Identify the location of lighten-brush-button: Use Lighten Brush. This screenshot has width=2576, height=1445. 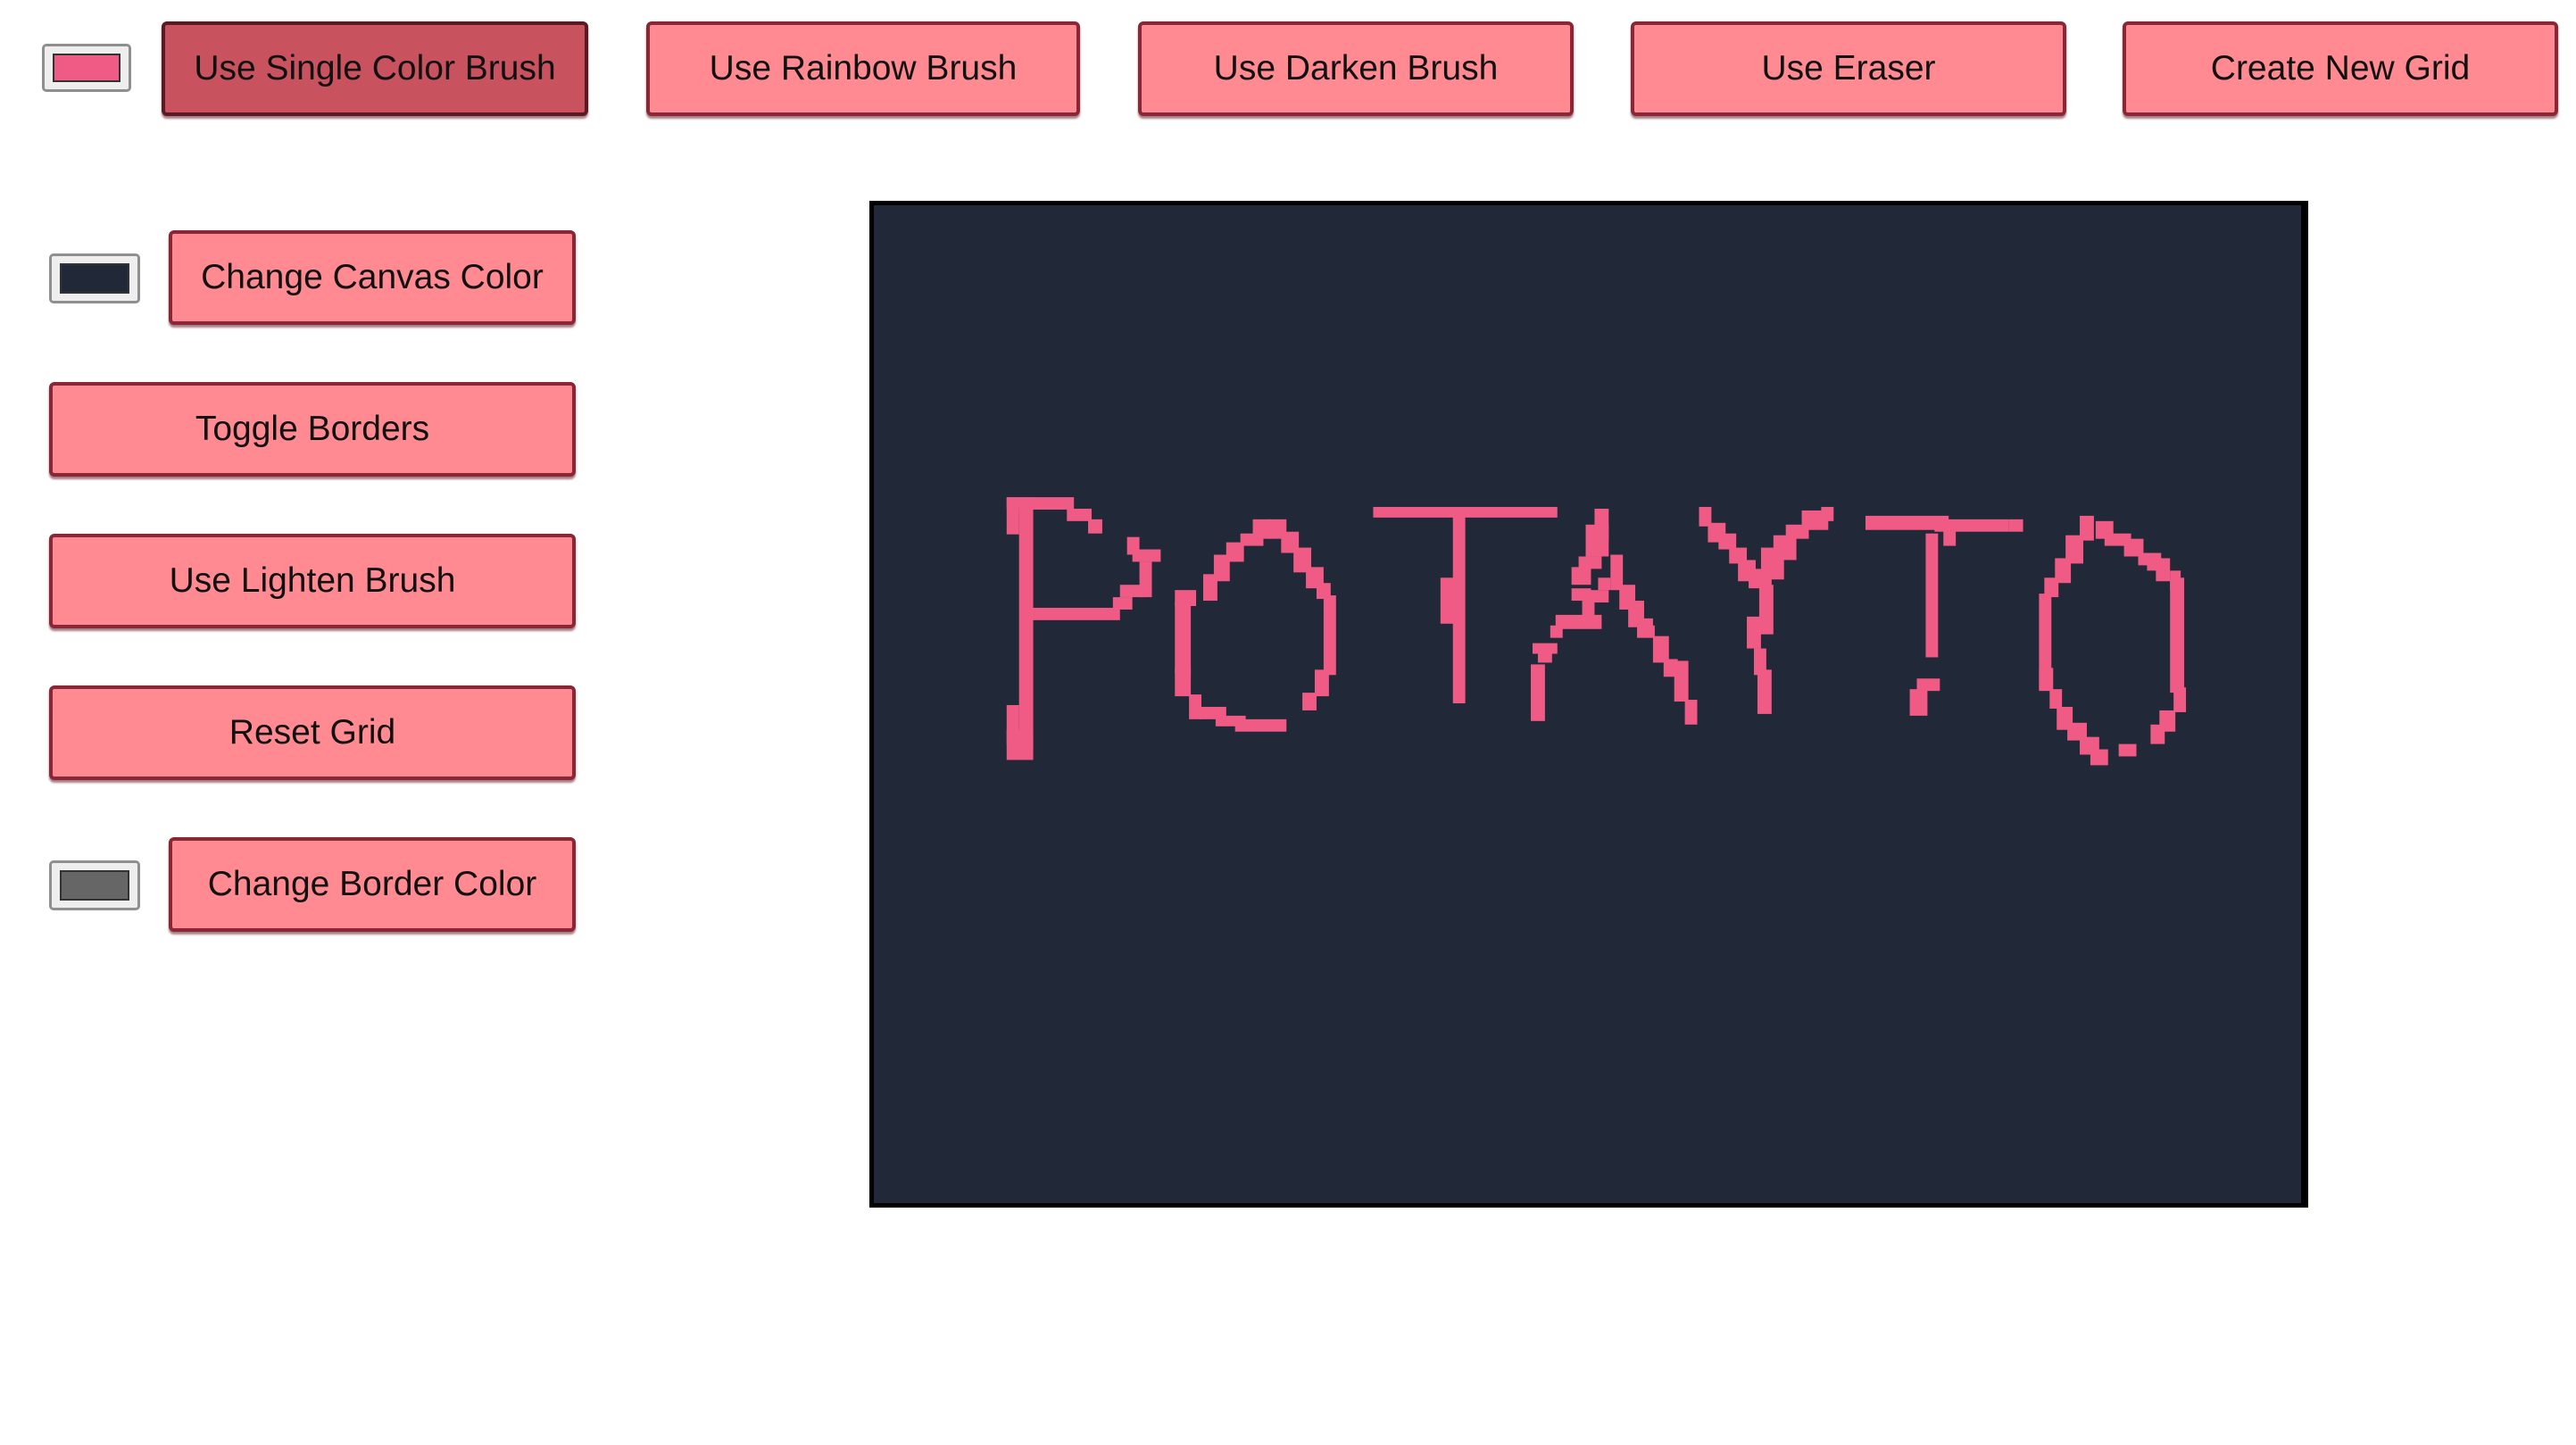
(312, 581).